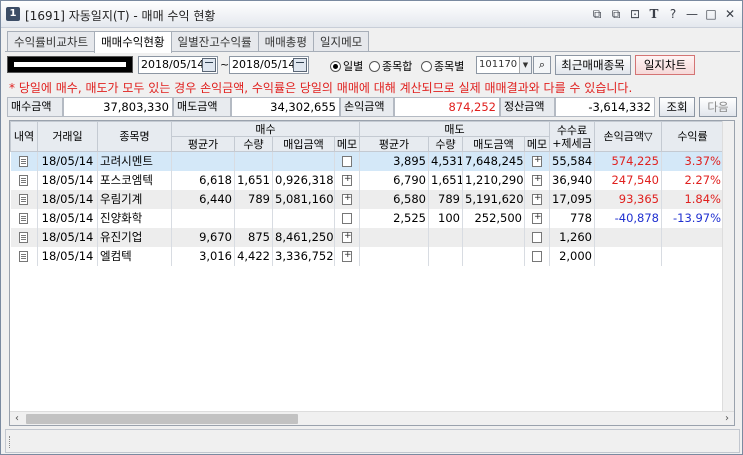 The image size is (743, 455). What do you see at coordinates (728, 266) in the screenshot?
I see `vertical-scrollbar` at bounding box center [728, 266].